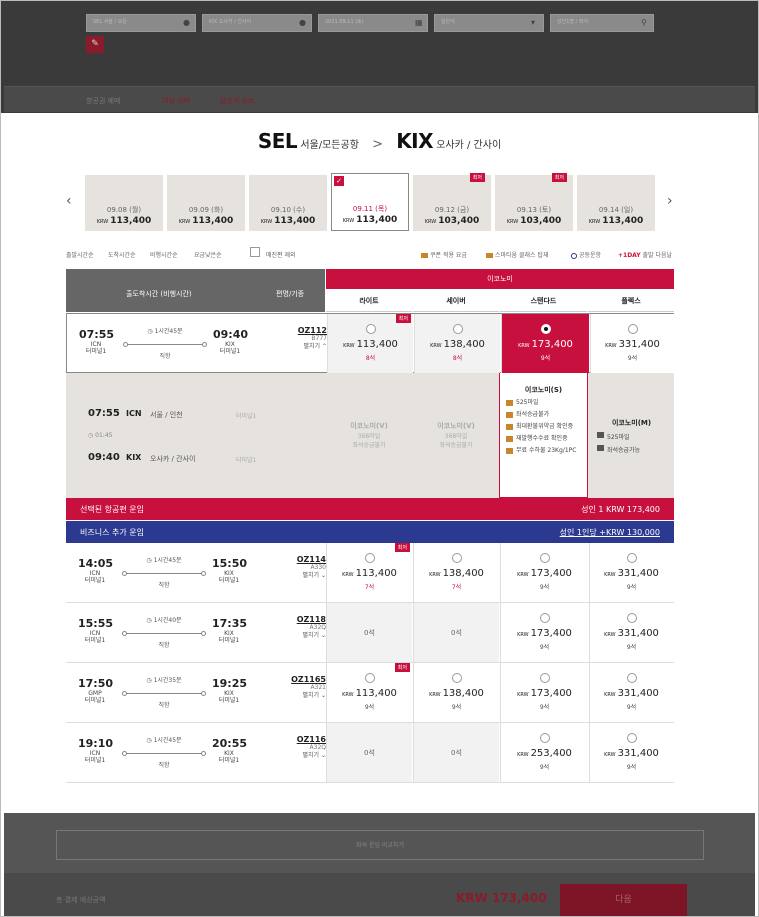  I want to click on fare-radio-checked, so click(545, 329).